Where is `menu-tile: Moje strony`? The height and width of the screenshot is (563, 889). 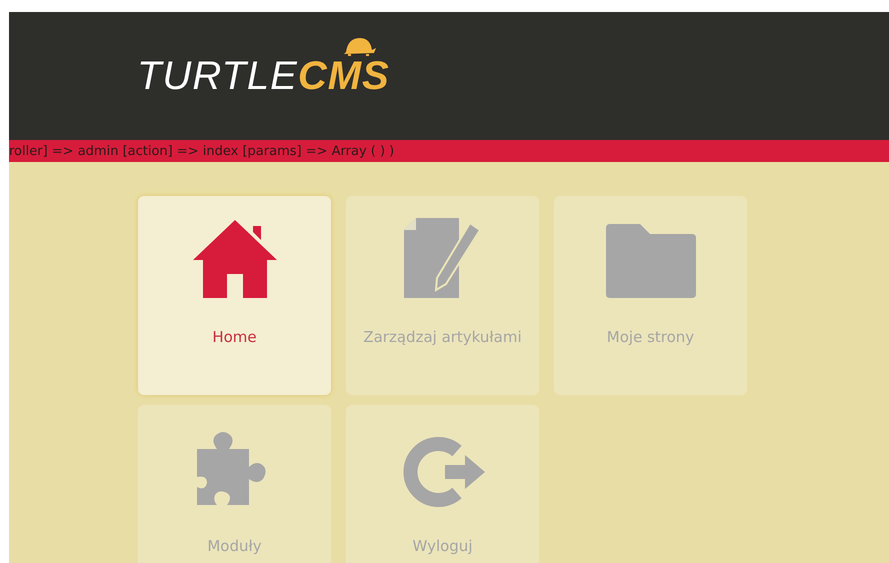 menu-tile: Moje strony is located at coordinates (650, 295).